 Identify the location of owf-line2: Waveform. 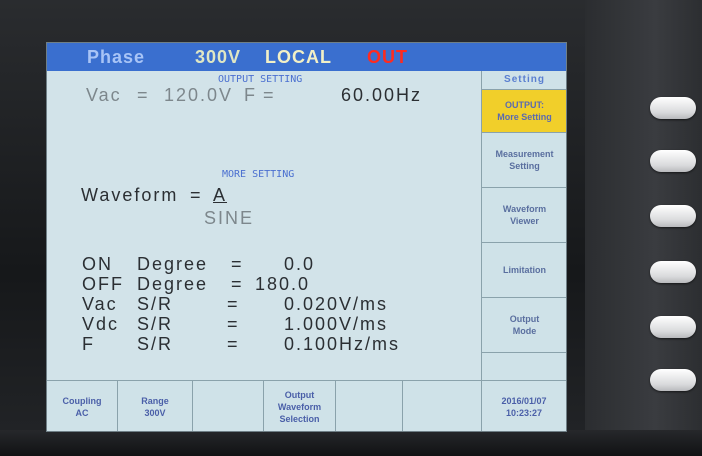
(299, 406).